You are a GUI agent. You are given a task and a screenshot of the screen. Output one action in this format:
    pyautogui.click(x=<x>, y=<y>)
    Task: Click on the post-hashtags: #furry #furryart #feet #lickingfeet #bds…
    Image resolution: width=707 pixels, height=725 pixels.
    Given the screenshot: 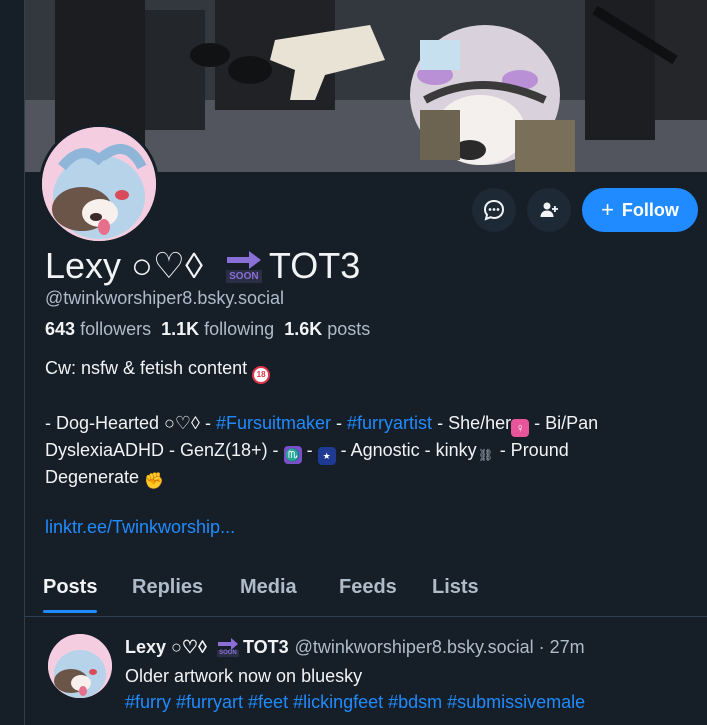 What is the action you would take?
    pyautogui.click(x=355, y=702)
    